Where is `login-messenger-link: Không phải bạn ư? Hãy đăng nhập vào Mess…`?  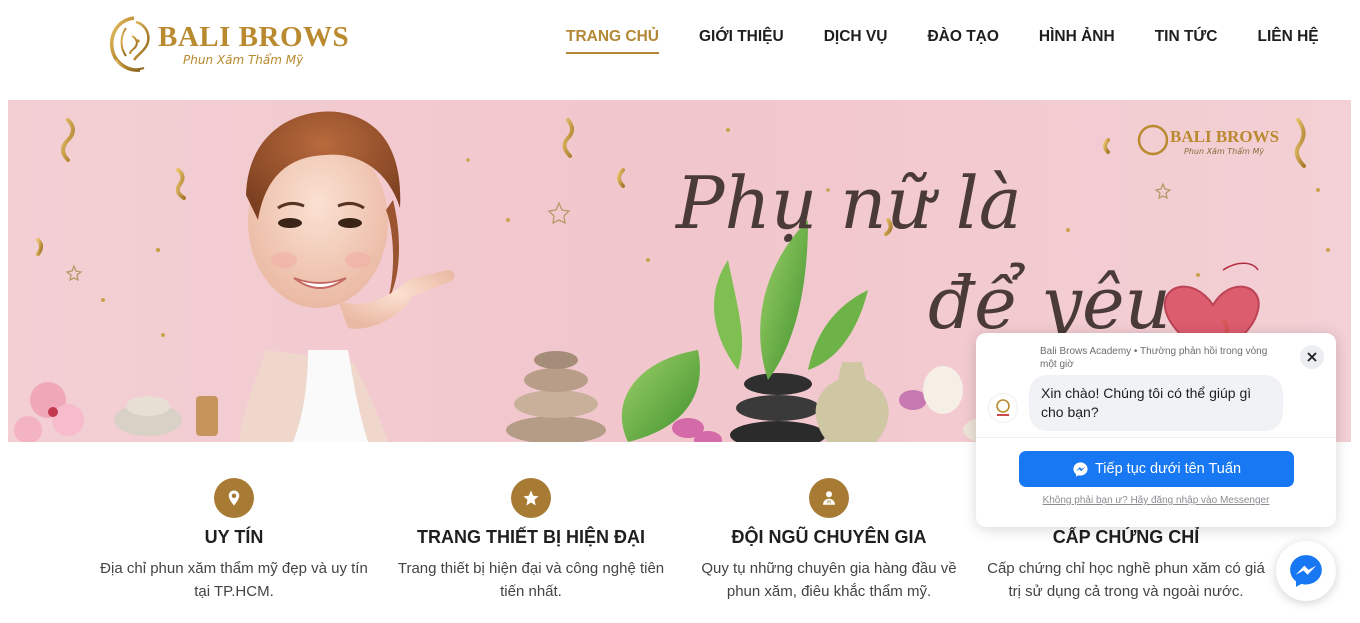
login-messenger-link: Không phải bạn ư? Hãy đăng nhập vào Mess… is located at coordinates (1156, 500).